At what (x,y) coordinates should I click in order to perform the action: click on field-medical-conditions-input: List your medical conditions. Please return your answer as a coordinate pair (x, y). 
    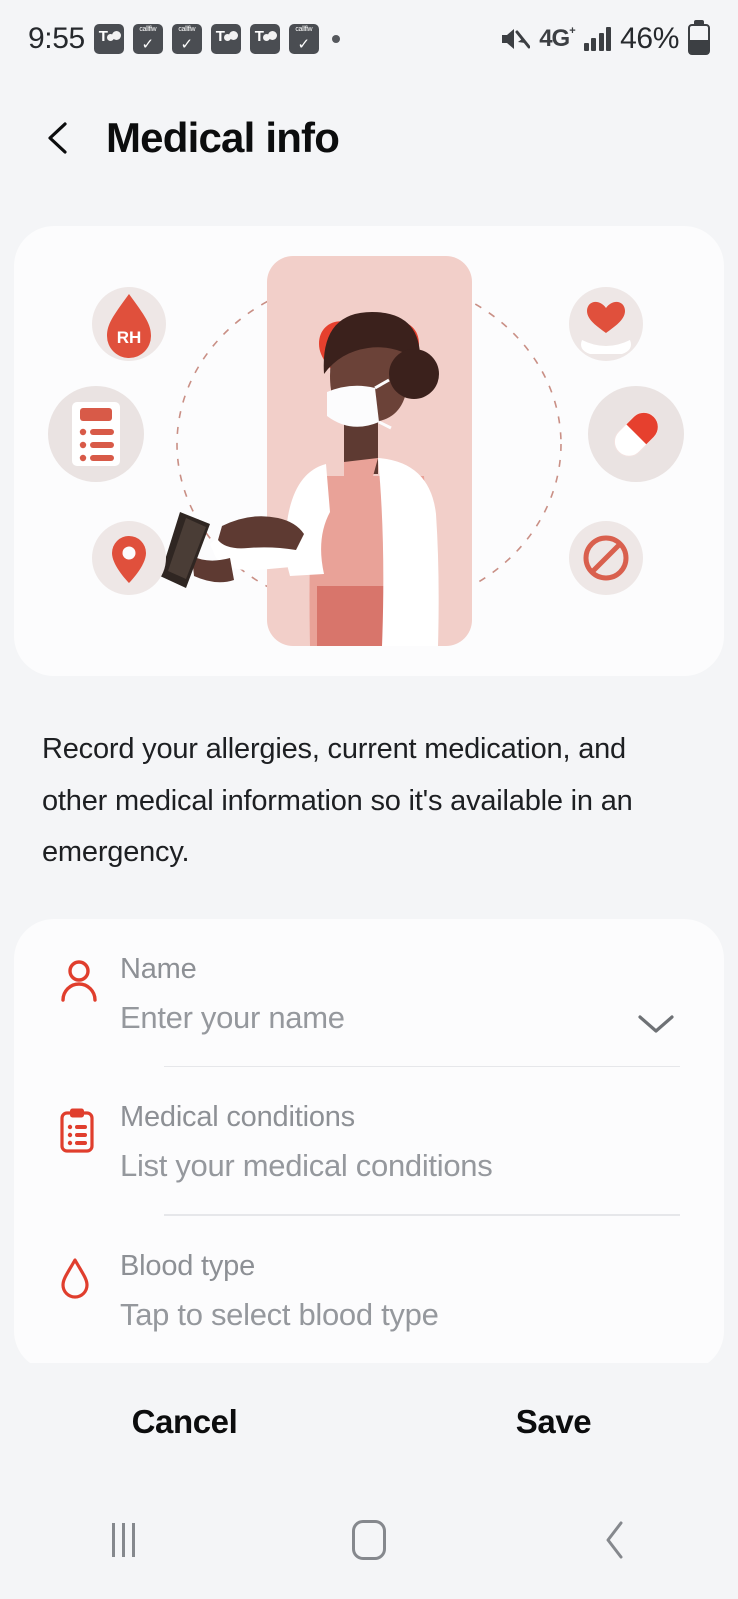
    Looking at the image, I should click on (400, 1166).